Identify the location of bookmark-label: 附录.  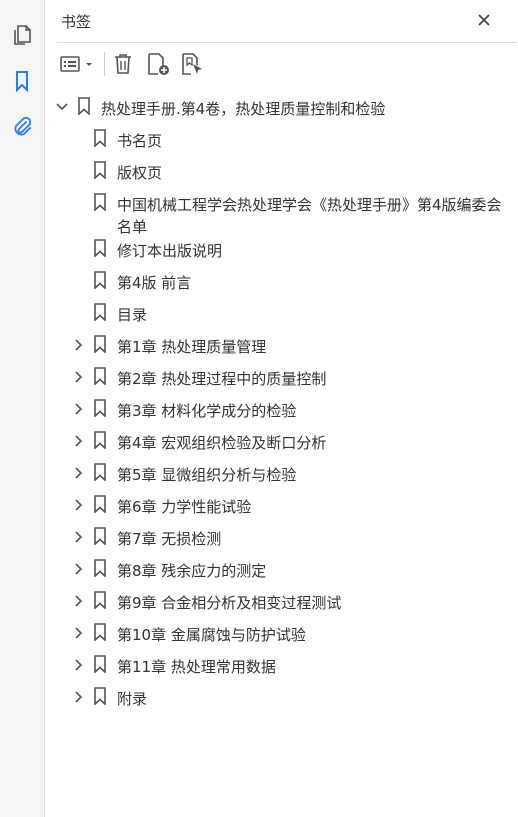
(132, 699).